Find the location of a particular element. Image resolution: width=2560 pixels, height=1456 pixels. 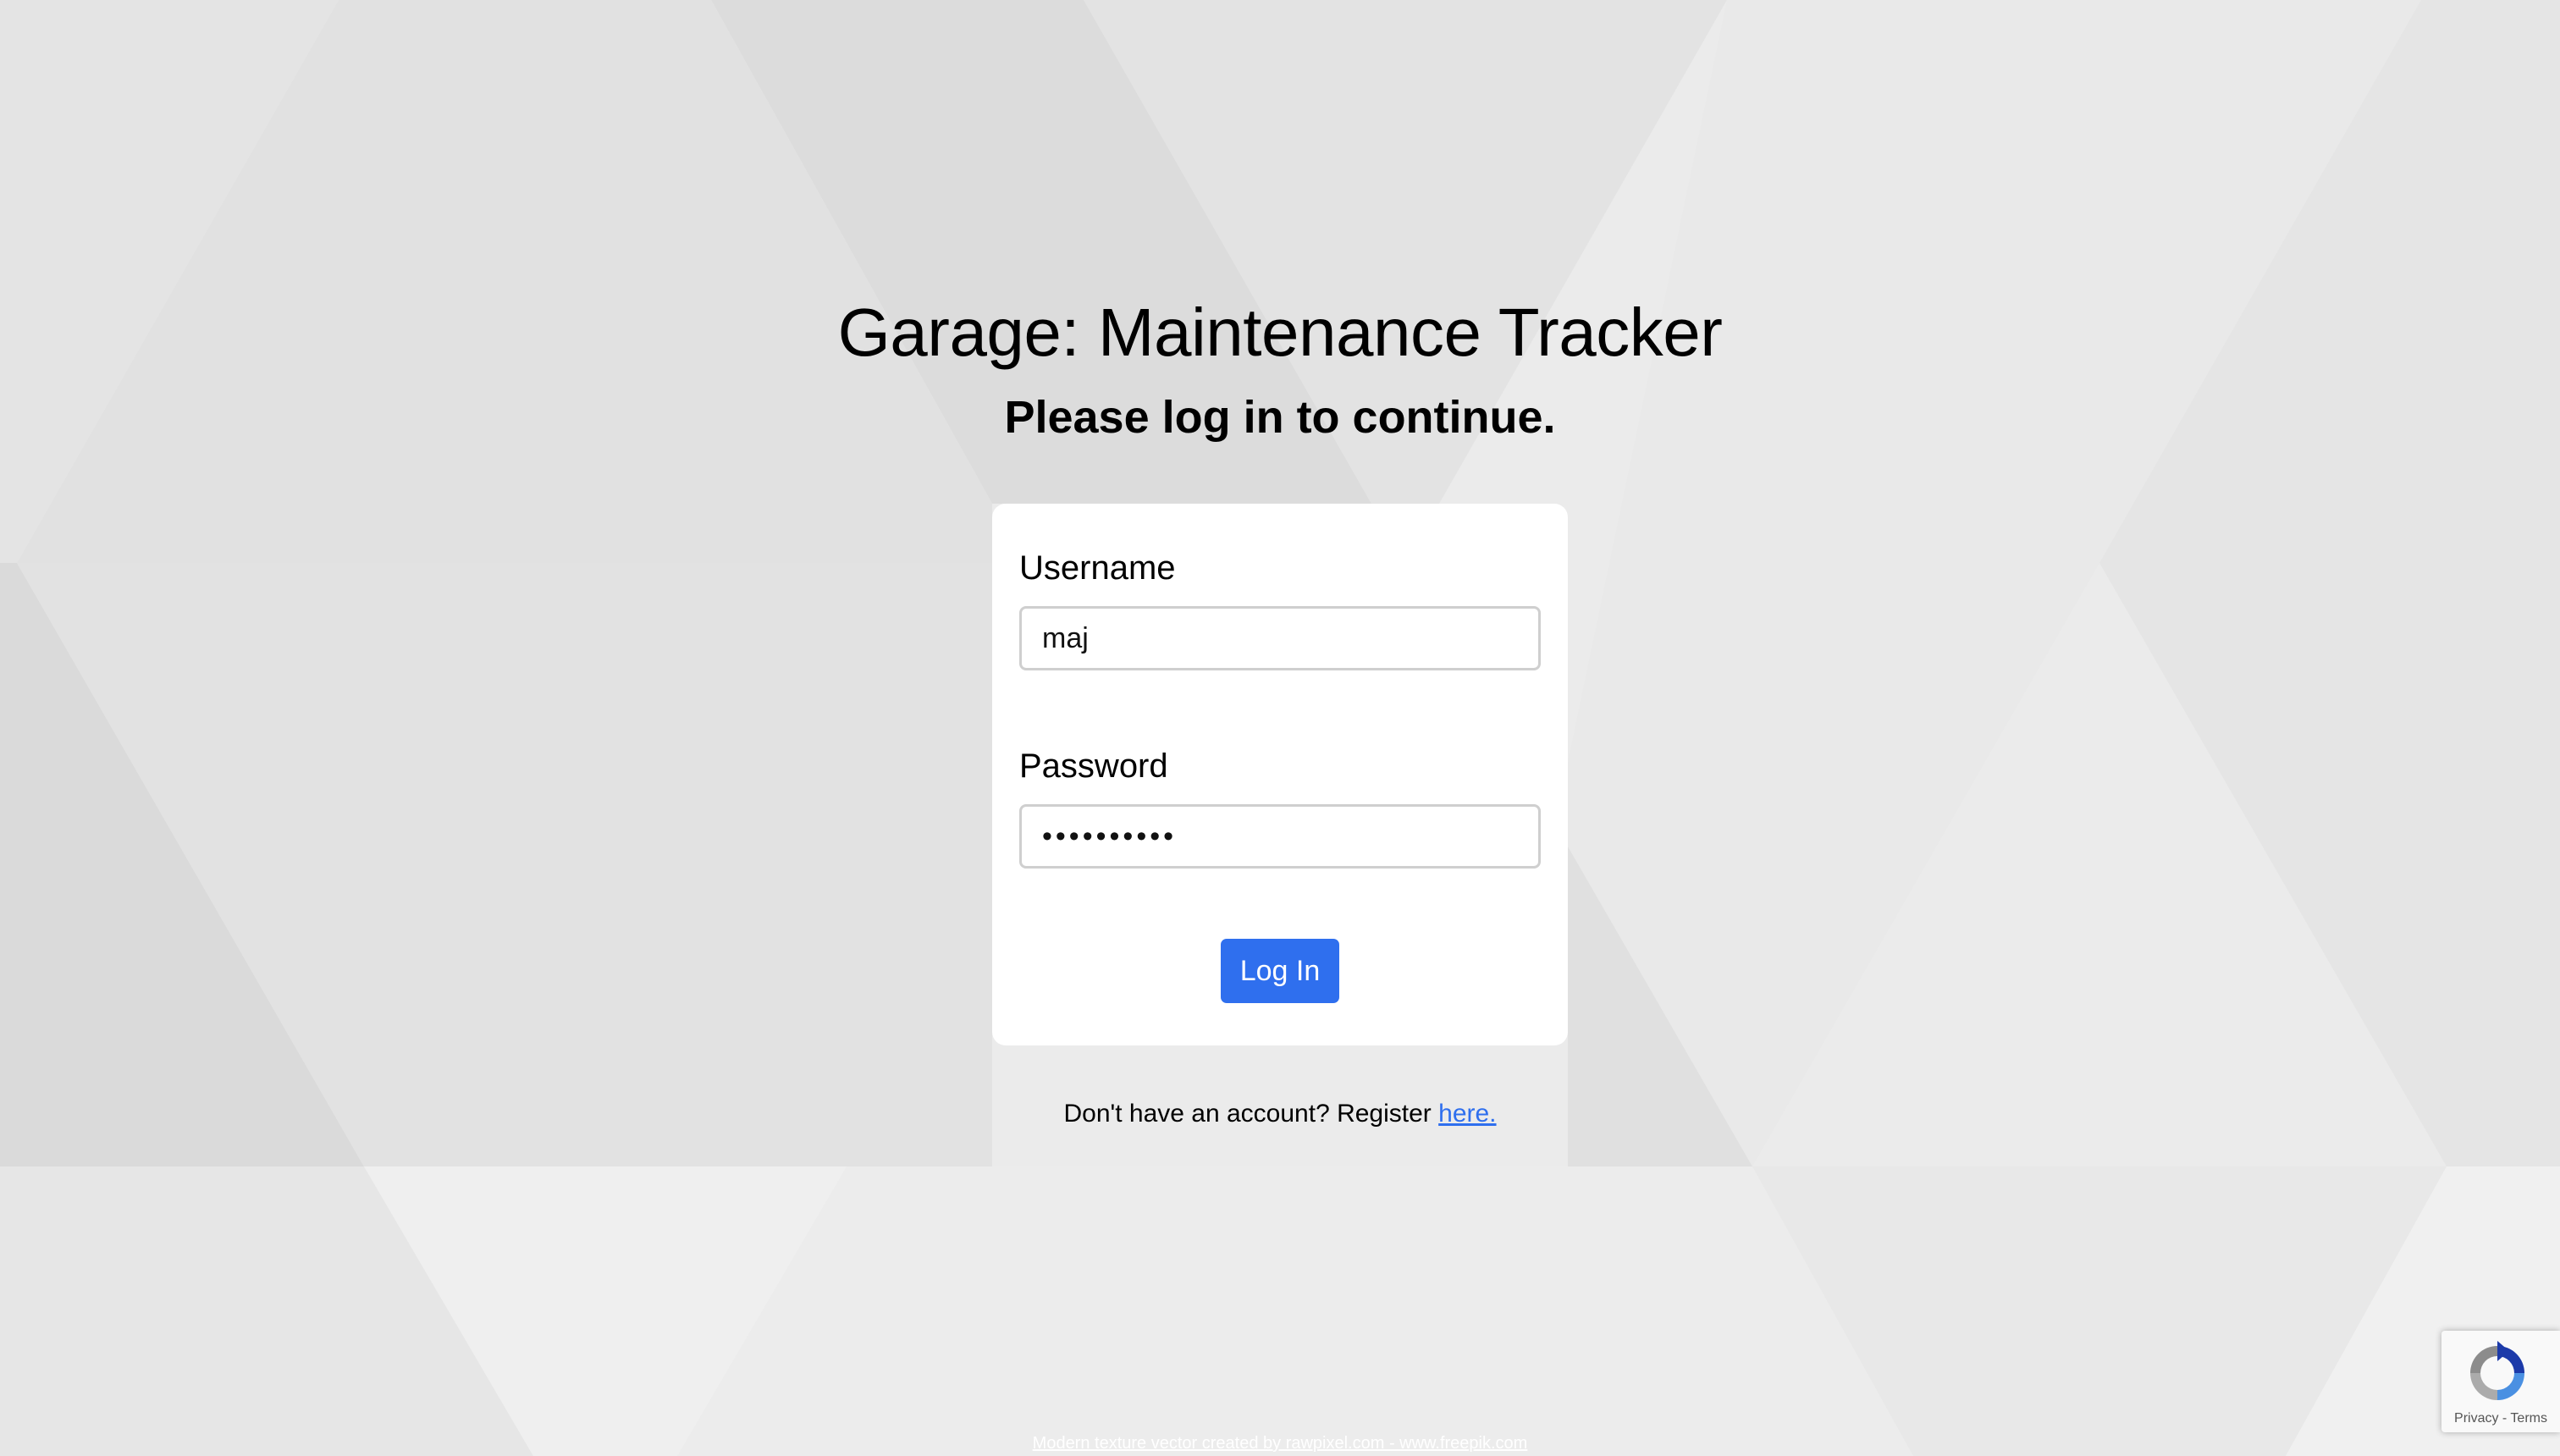

register-link: here. is located at coordinates (1467, 1114).